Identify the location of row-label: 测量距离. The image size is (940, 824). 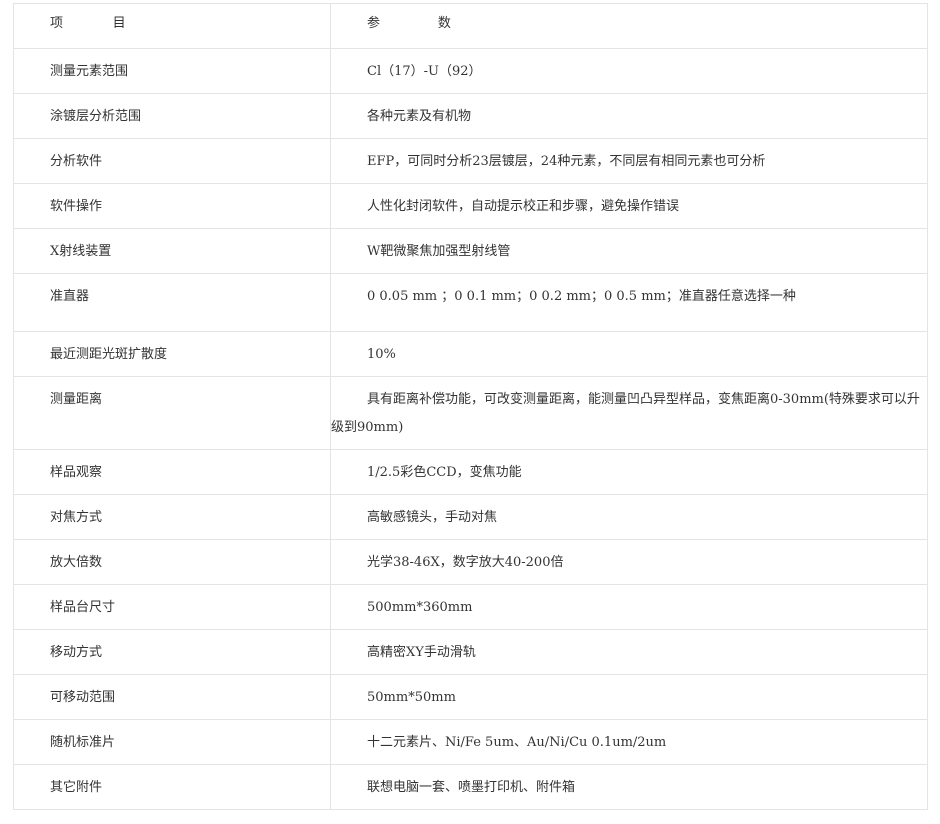
(172, 413).